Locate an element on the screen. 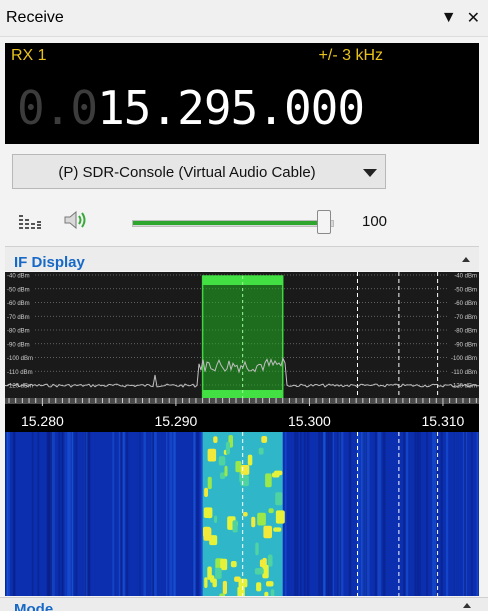 The image size is (488, 611). if-display-title: IF Display is located at coordinates (49, 262).